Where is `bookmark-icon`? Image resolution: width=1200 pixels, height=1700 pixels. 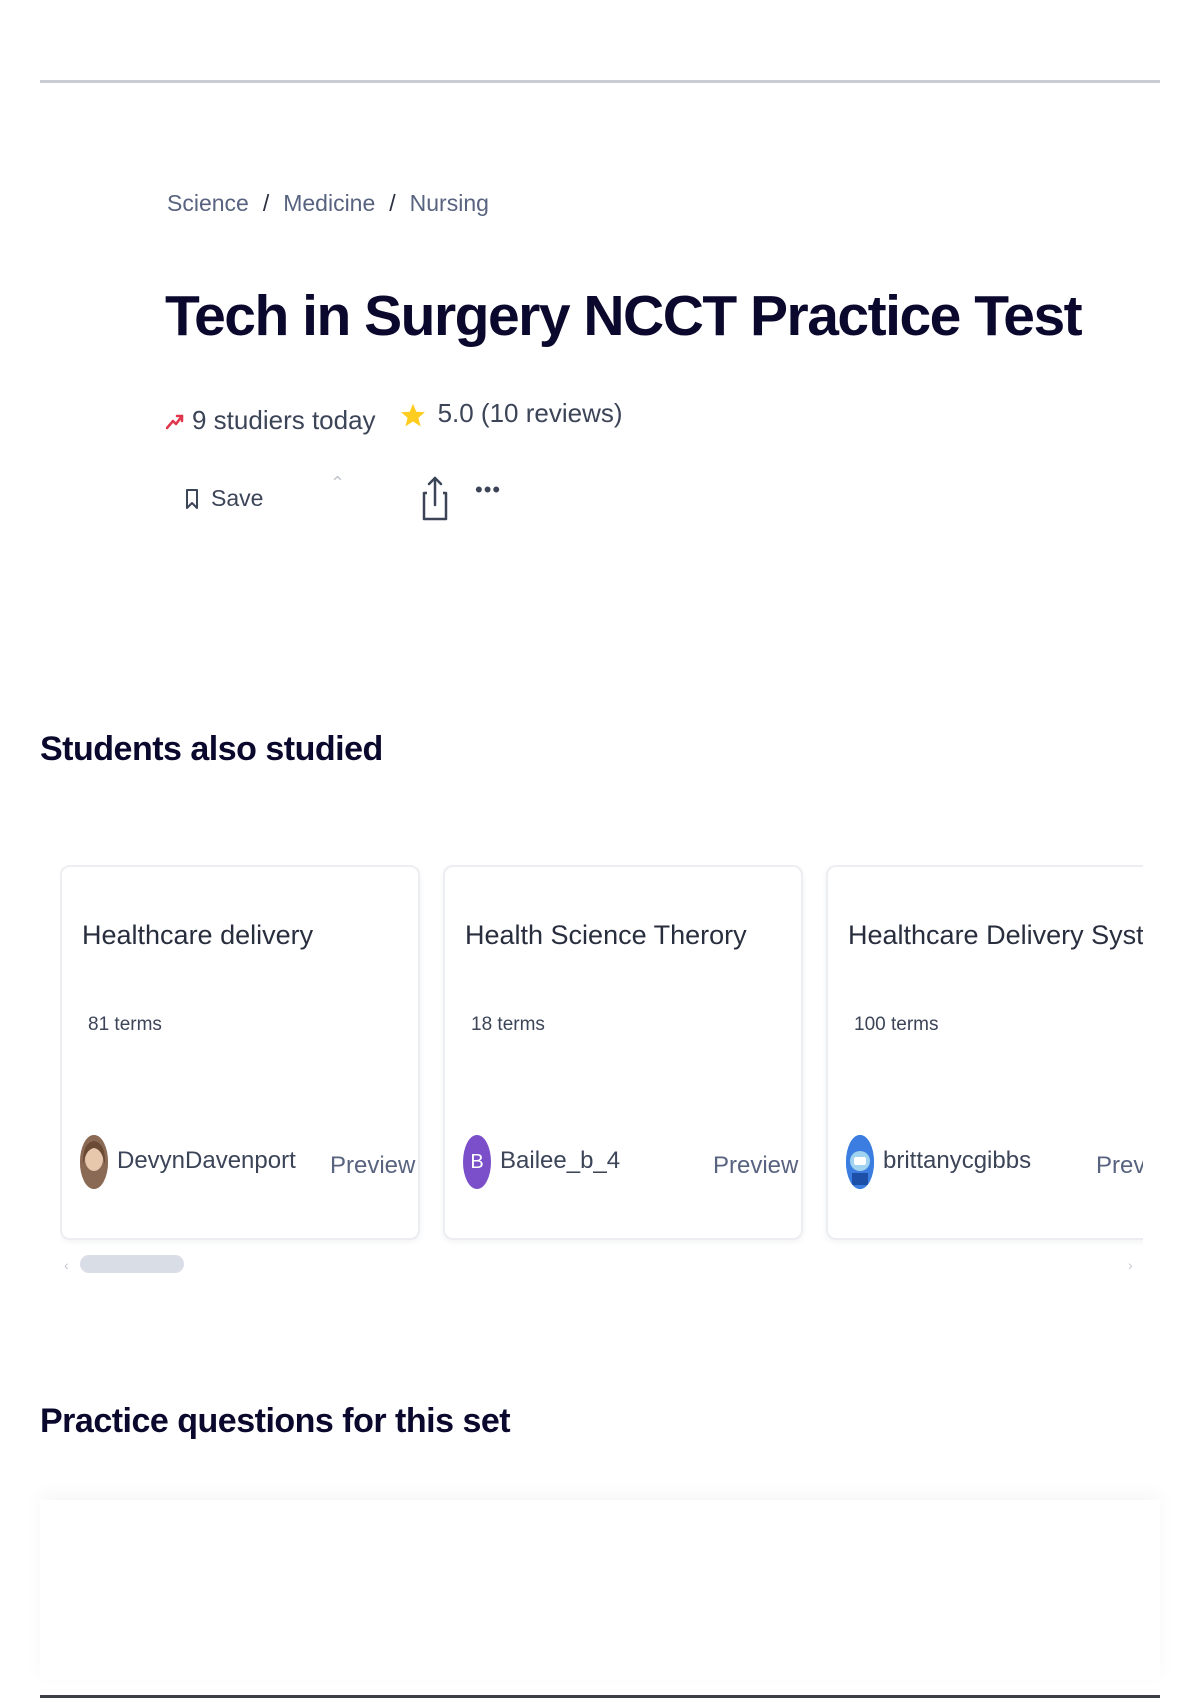 bookmark-icon is located at coordinates (192, 498).